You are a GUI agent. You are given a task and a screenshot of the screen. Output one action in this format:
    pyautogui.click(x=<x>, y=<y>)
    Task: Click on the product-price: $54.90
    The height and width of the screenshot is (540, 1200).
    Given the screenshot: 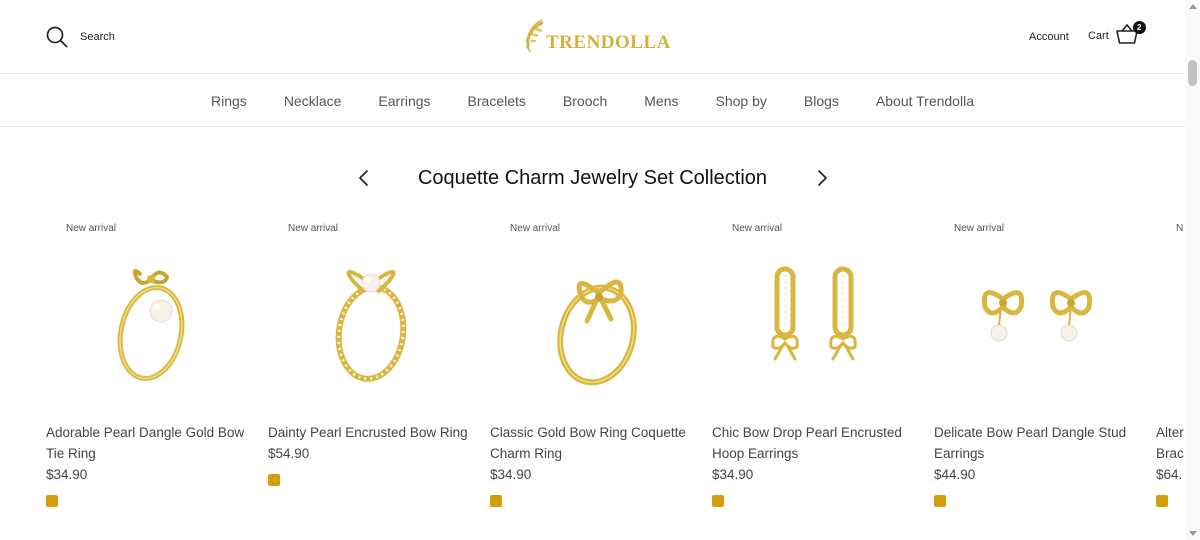 What is the action you would take?
    pyautogui.click(x=289, y=453)
    